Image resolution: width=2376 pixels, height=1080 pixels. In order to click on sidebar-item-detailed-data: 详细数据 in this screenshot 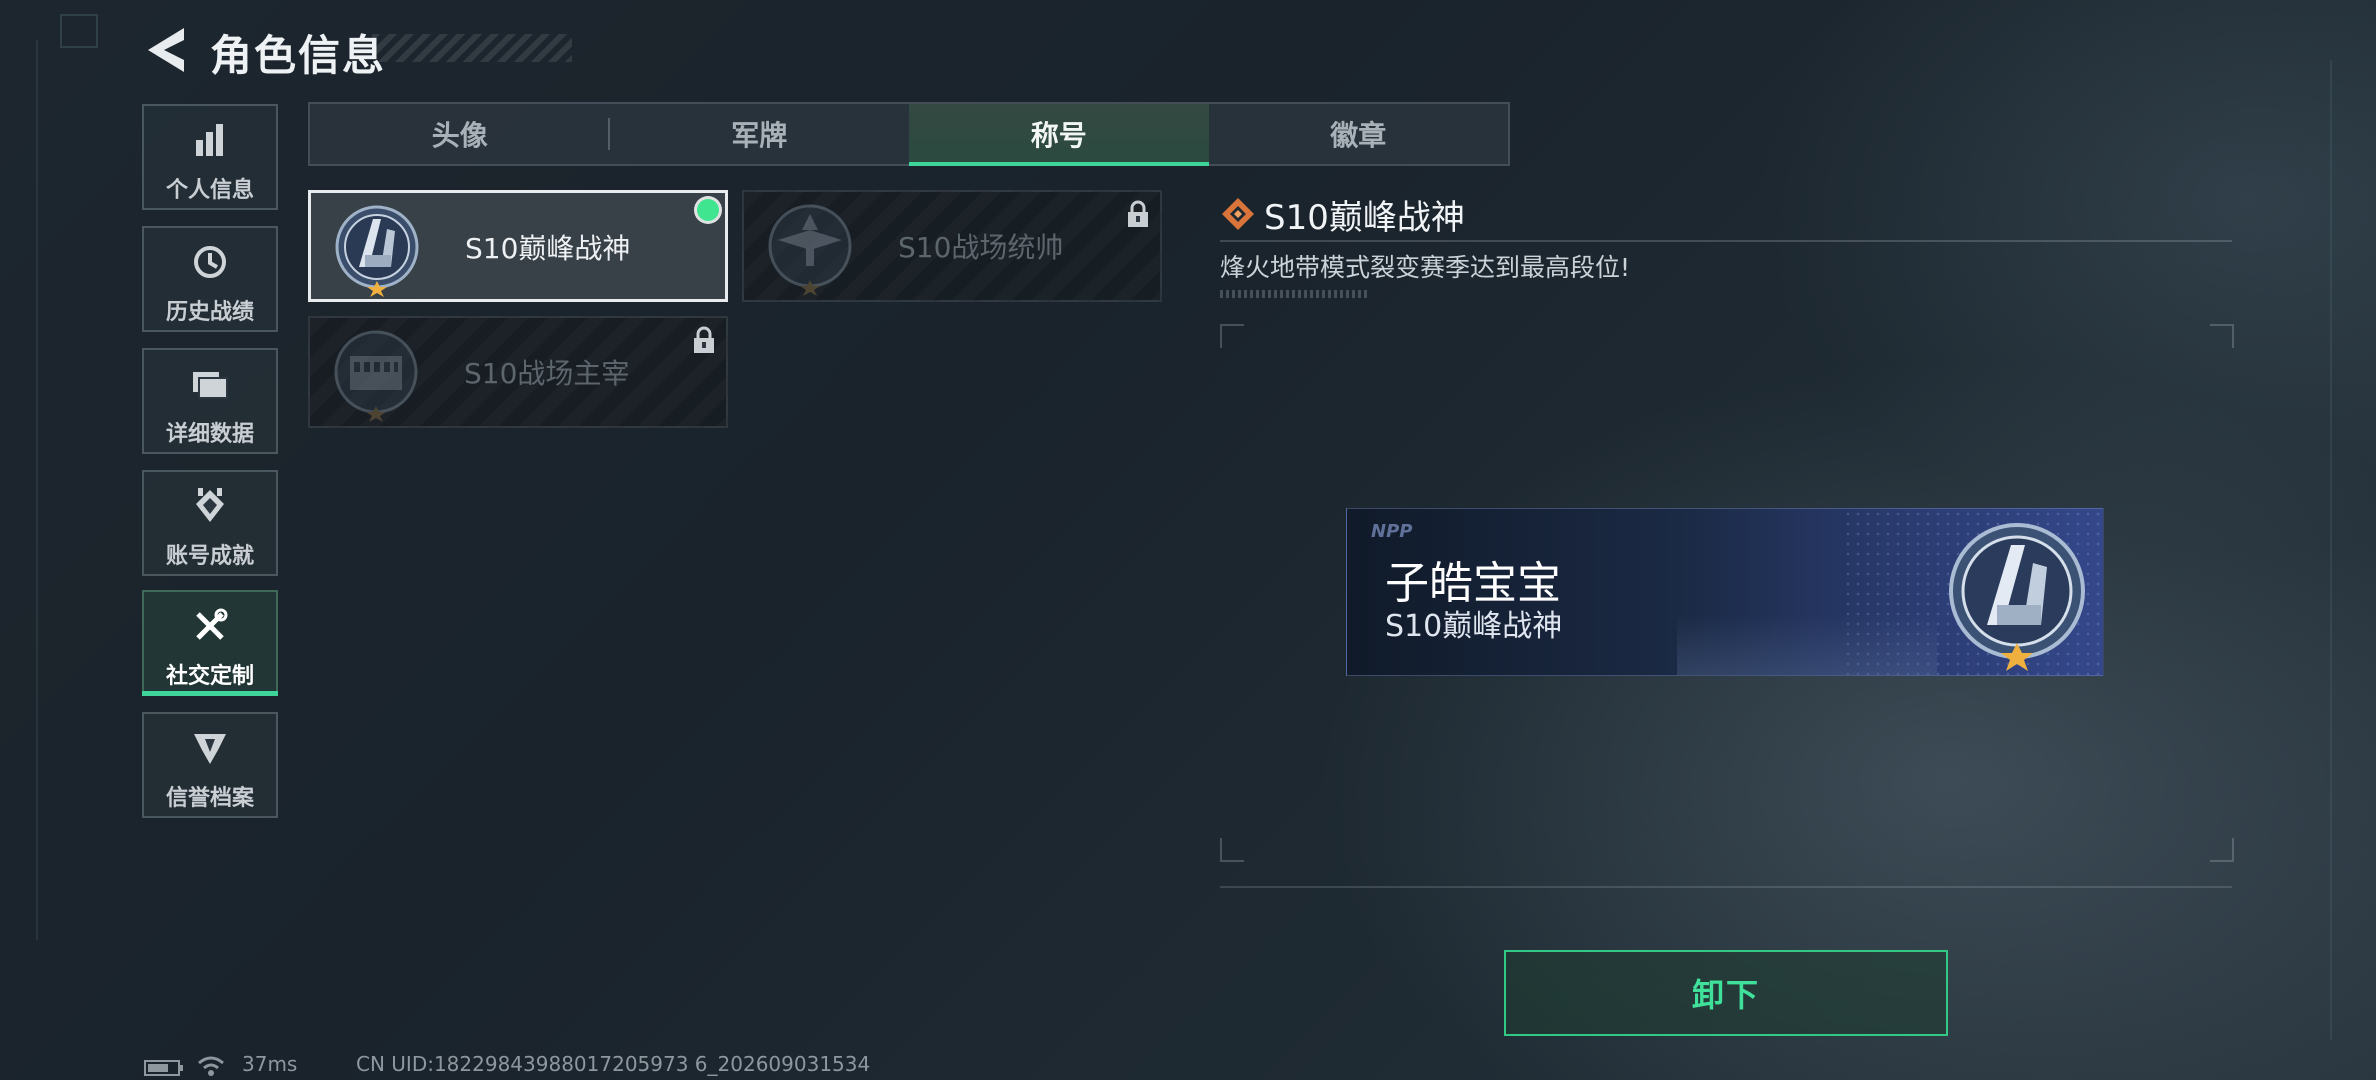, I will do `click(210, 401)`.